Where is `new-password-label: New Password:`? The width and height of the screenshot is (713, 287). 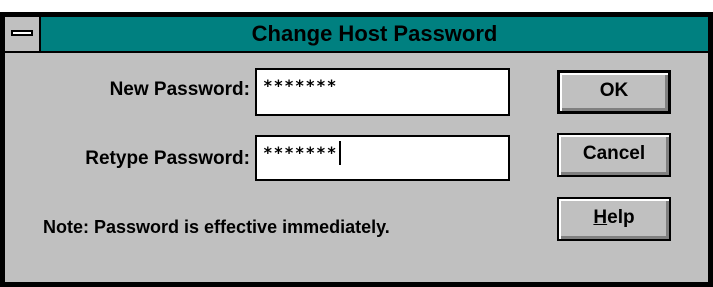
new-password-label: New Password: is located at coordinates (179, 89).